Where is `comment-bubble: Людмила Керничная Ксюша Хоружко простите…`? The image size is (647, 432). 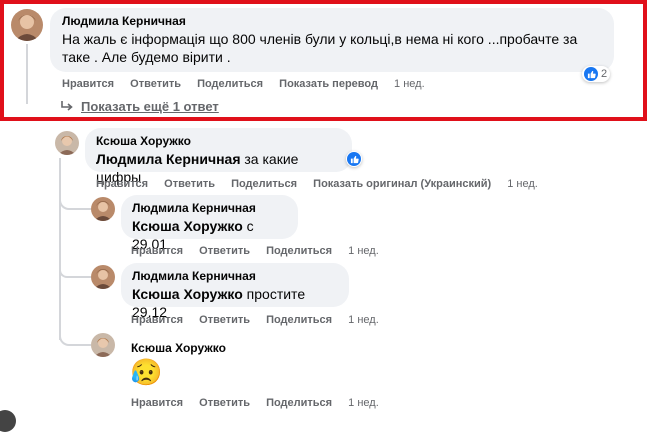 comment-bubble: Людмила Керничная Ксюша Хоружко простите… is located at coordinates (235, 291).